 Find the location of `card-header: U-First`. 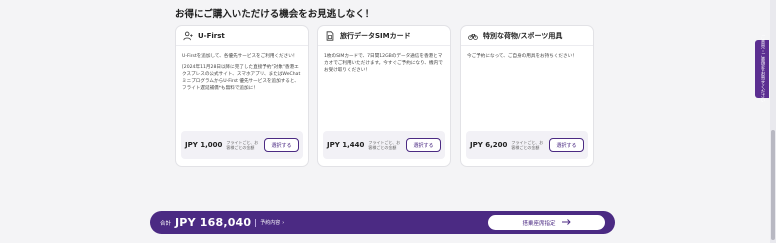

card-header: U-First is located at coordinates (204, 36).